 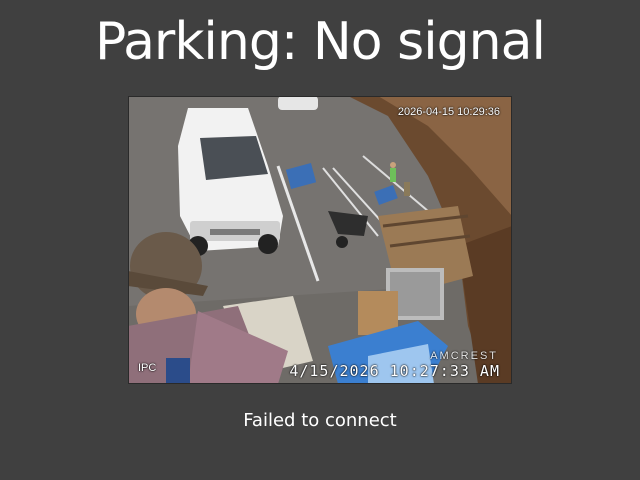 What do you see at coordinates (394, 371) in the screenshot?
I see `overlay-timestamp-bottom: 4/15/2026 10:27:33 AM` at bounding box center [394, 371].